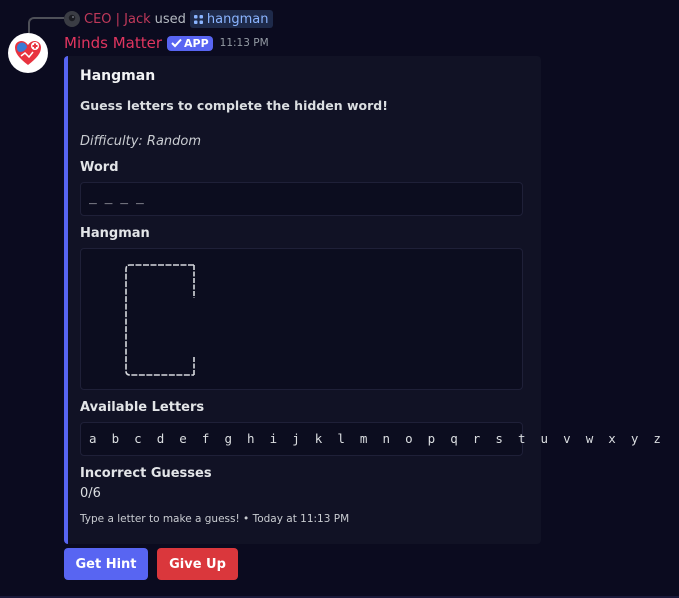 The width and height of the screenshot is (679, 598). Describe the element at coordinates (146, 473) in the screenshot. I see `incorrect-guesses-label: Incorrect Guesses` at that location.